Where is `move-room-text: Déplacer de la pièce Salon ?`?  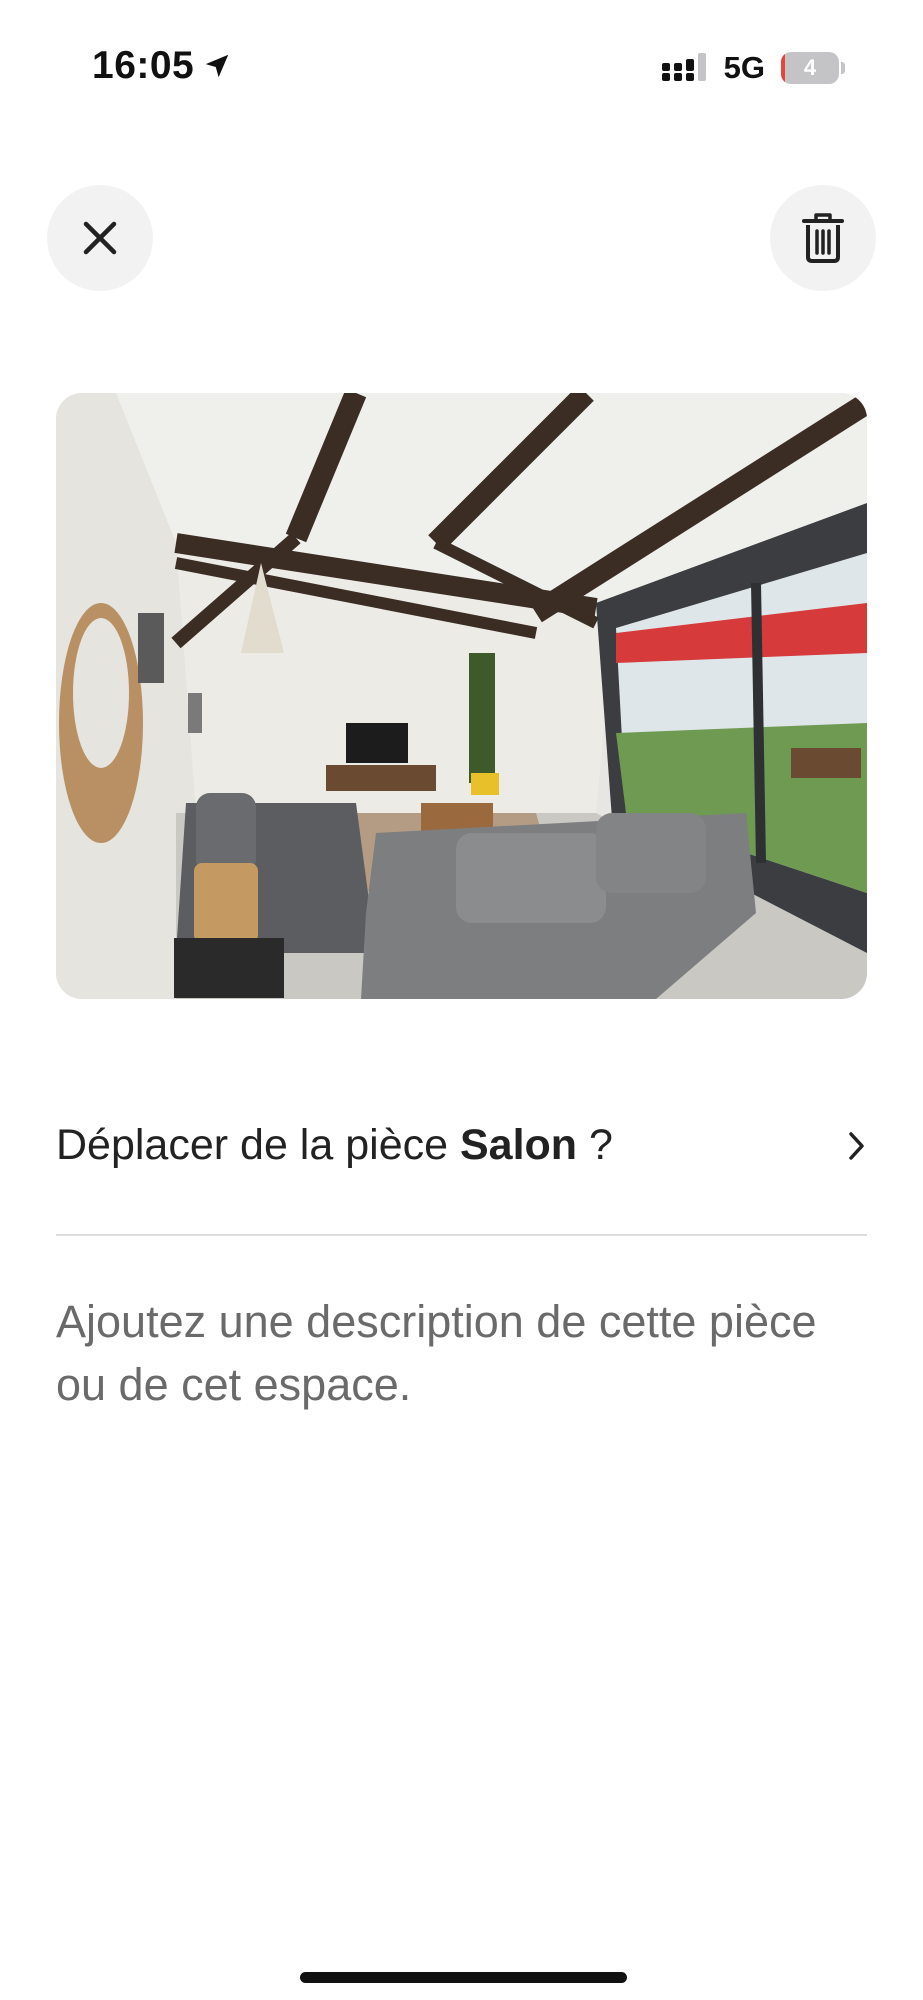 move-room-text: Déplacer de la pièce Salon ? is located at coordinates (334, 1146).